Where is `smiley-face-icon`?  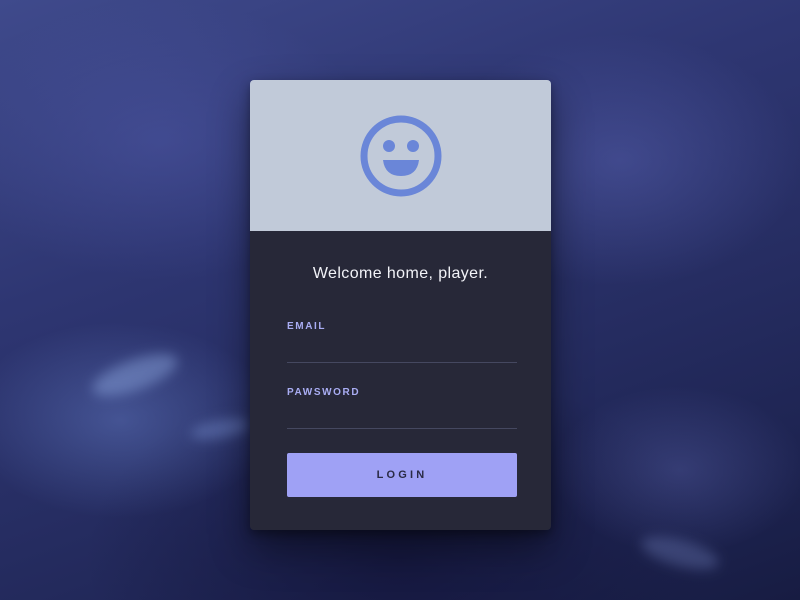
smiley-face-icon is located at coordinates (400, 155).